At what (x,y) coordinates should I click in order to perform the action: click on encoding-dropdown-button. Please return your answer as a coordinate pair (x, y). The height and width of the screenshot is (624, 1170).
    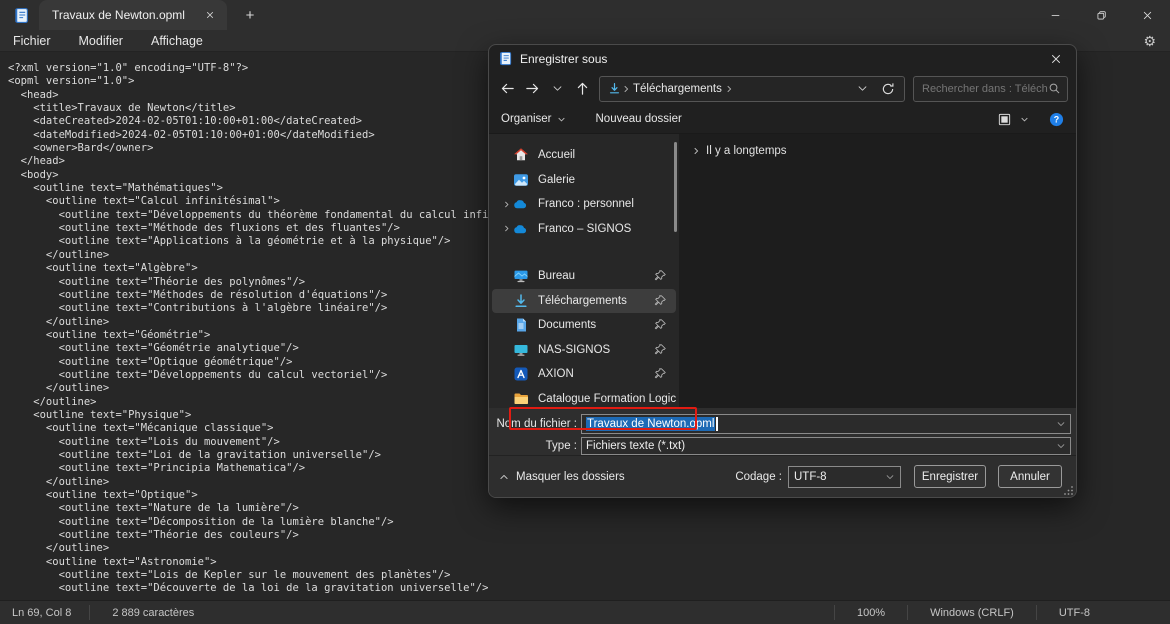
    Looking at the image, I should click on (890, 477).